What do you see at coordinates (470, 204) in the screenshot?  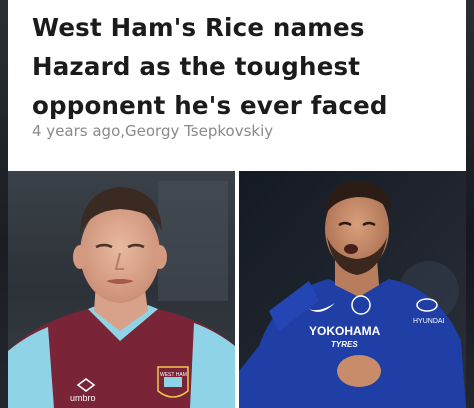 I see `background-right` at bounding box center [470, 204].